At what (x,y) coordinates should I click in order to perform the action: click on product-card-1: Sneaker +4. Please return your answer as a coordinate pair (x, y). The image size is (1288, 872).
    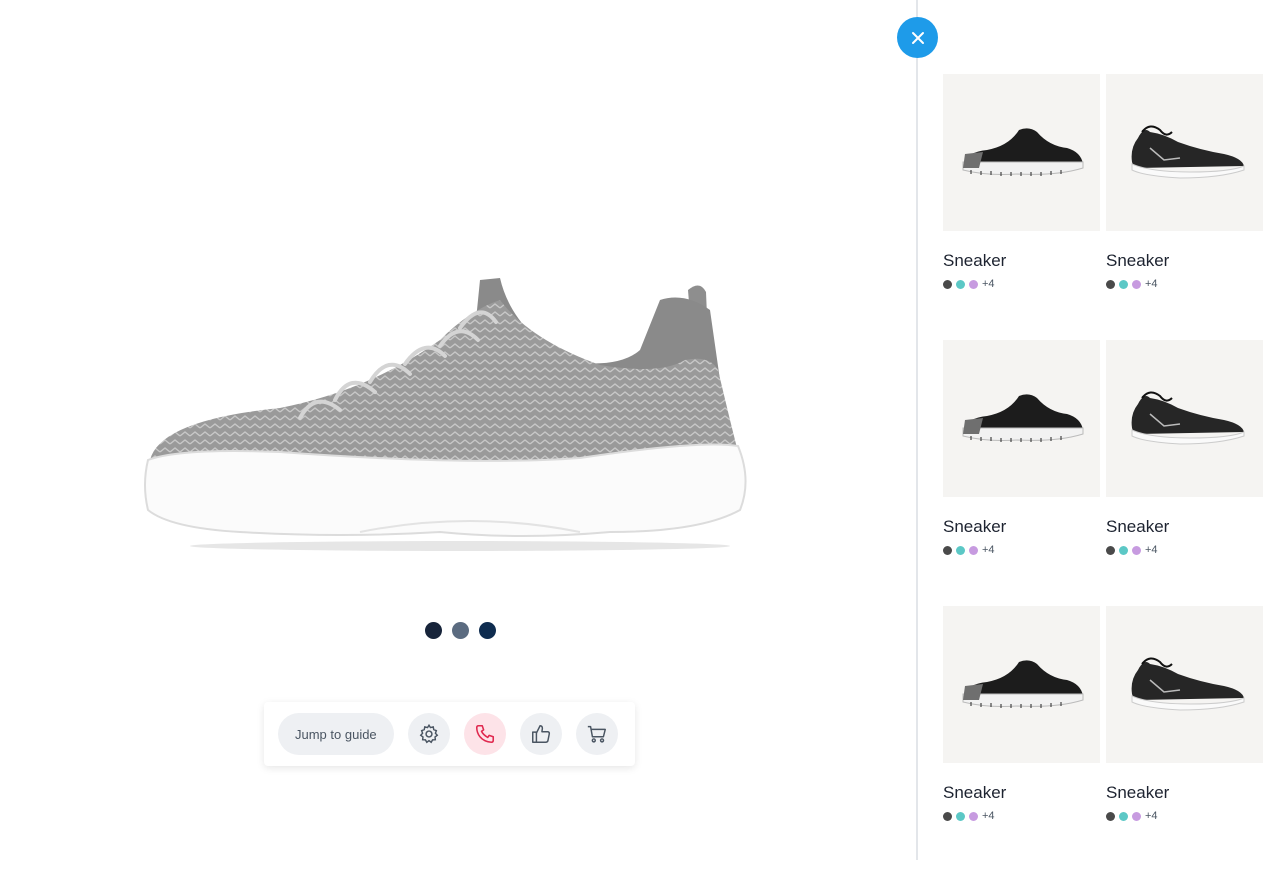
    Looking at the image, I should click on (1021, 207).